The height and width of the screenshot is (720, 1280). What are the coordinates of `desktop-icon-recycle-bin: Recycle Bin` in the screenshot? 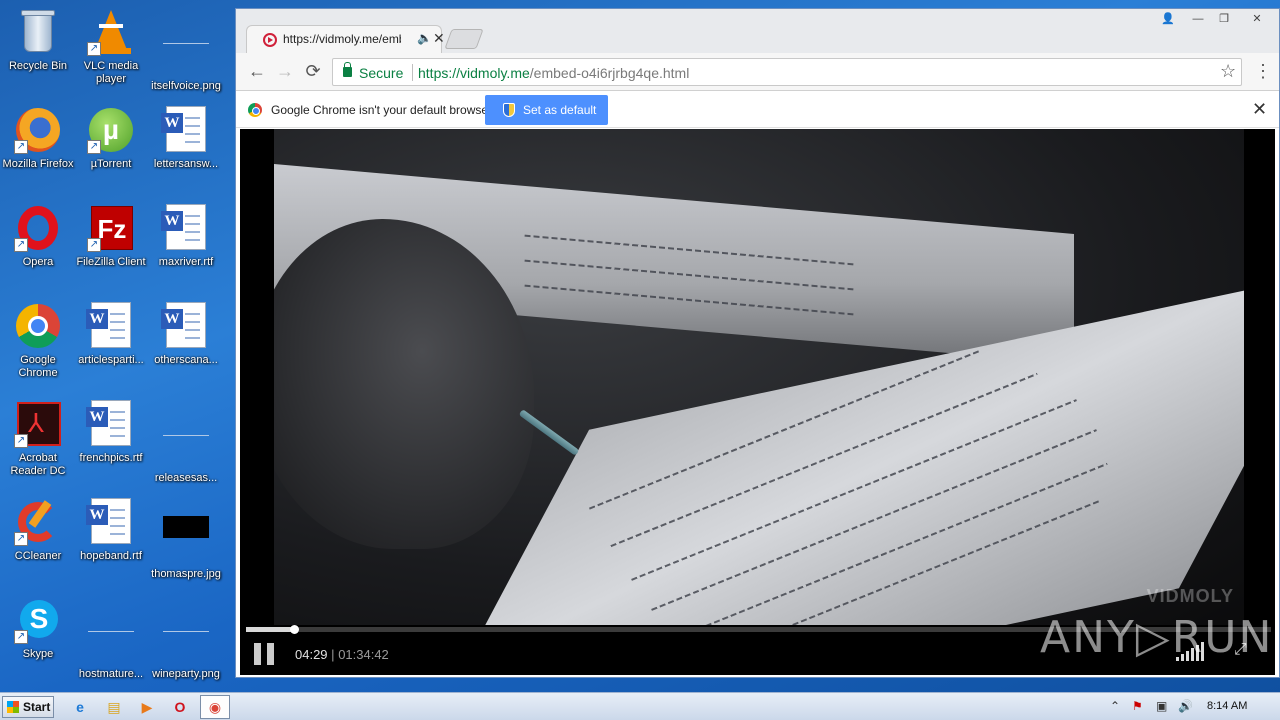 It's located at (38, 52).